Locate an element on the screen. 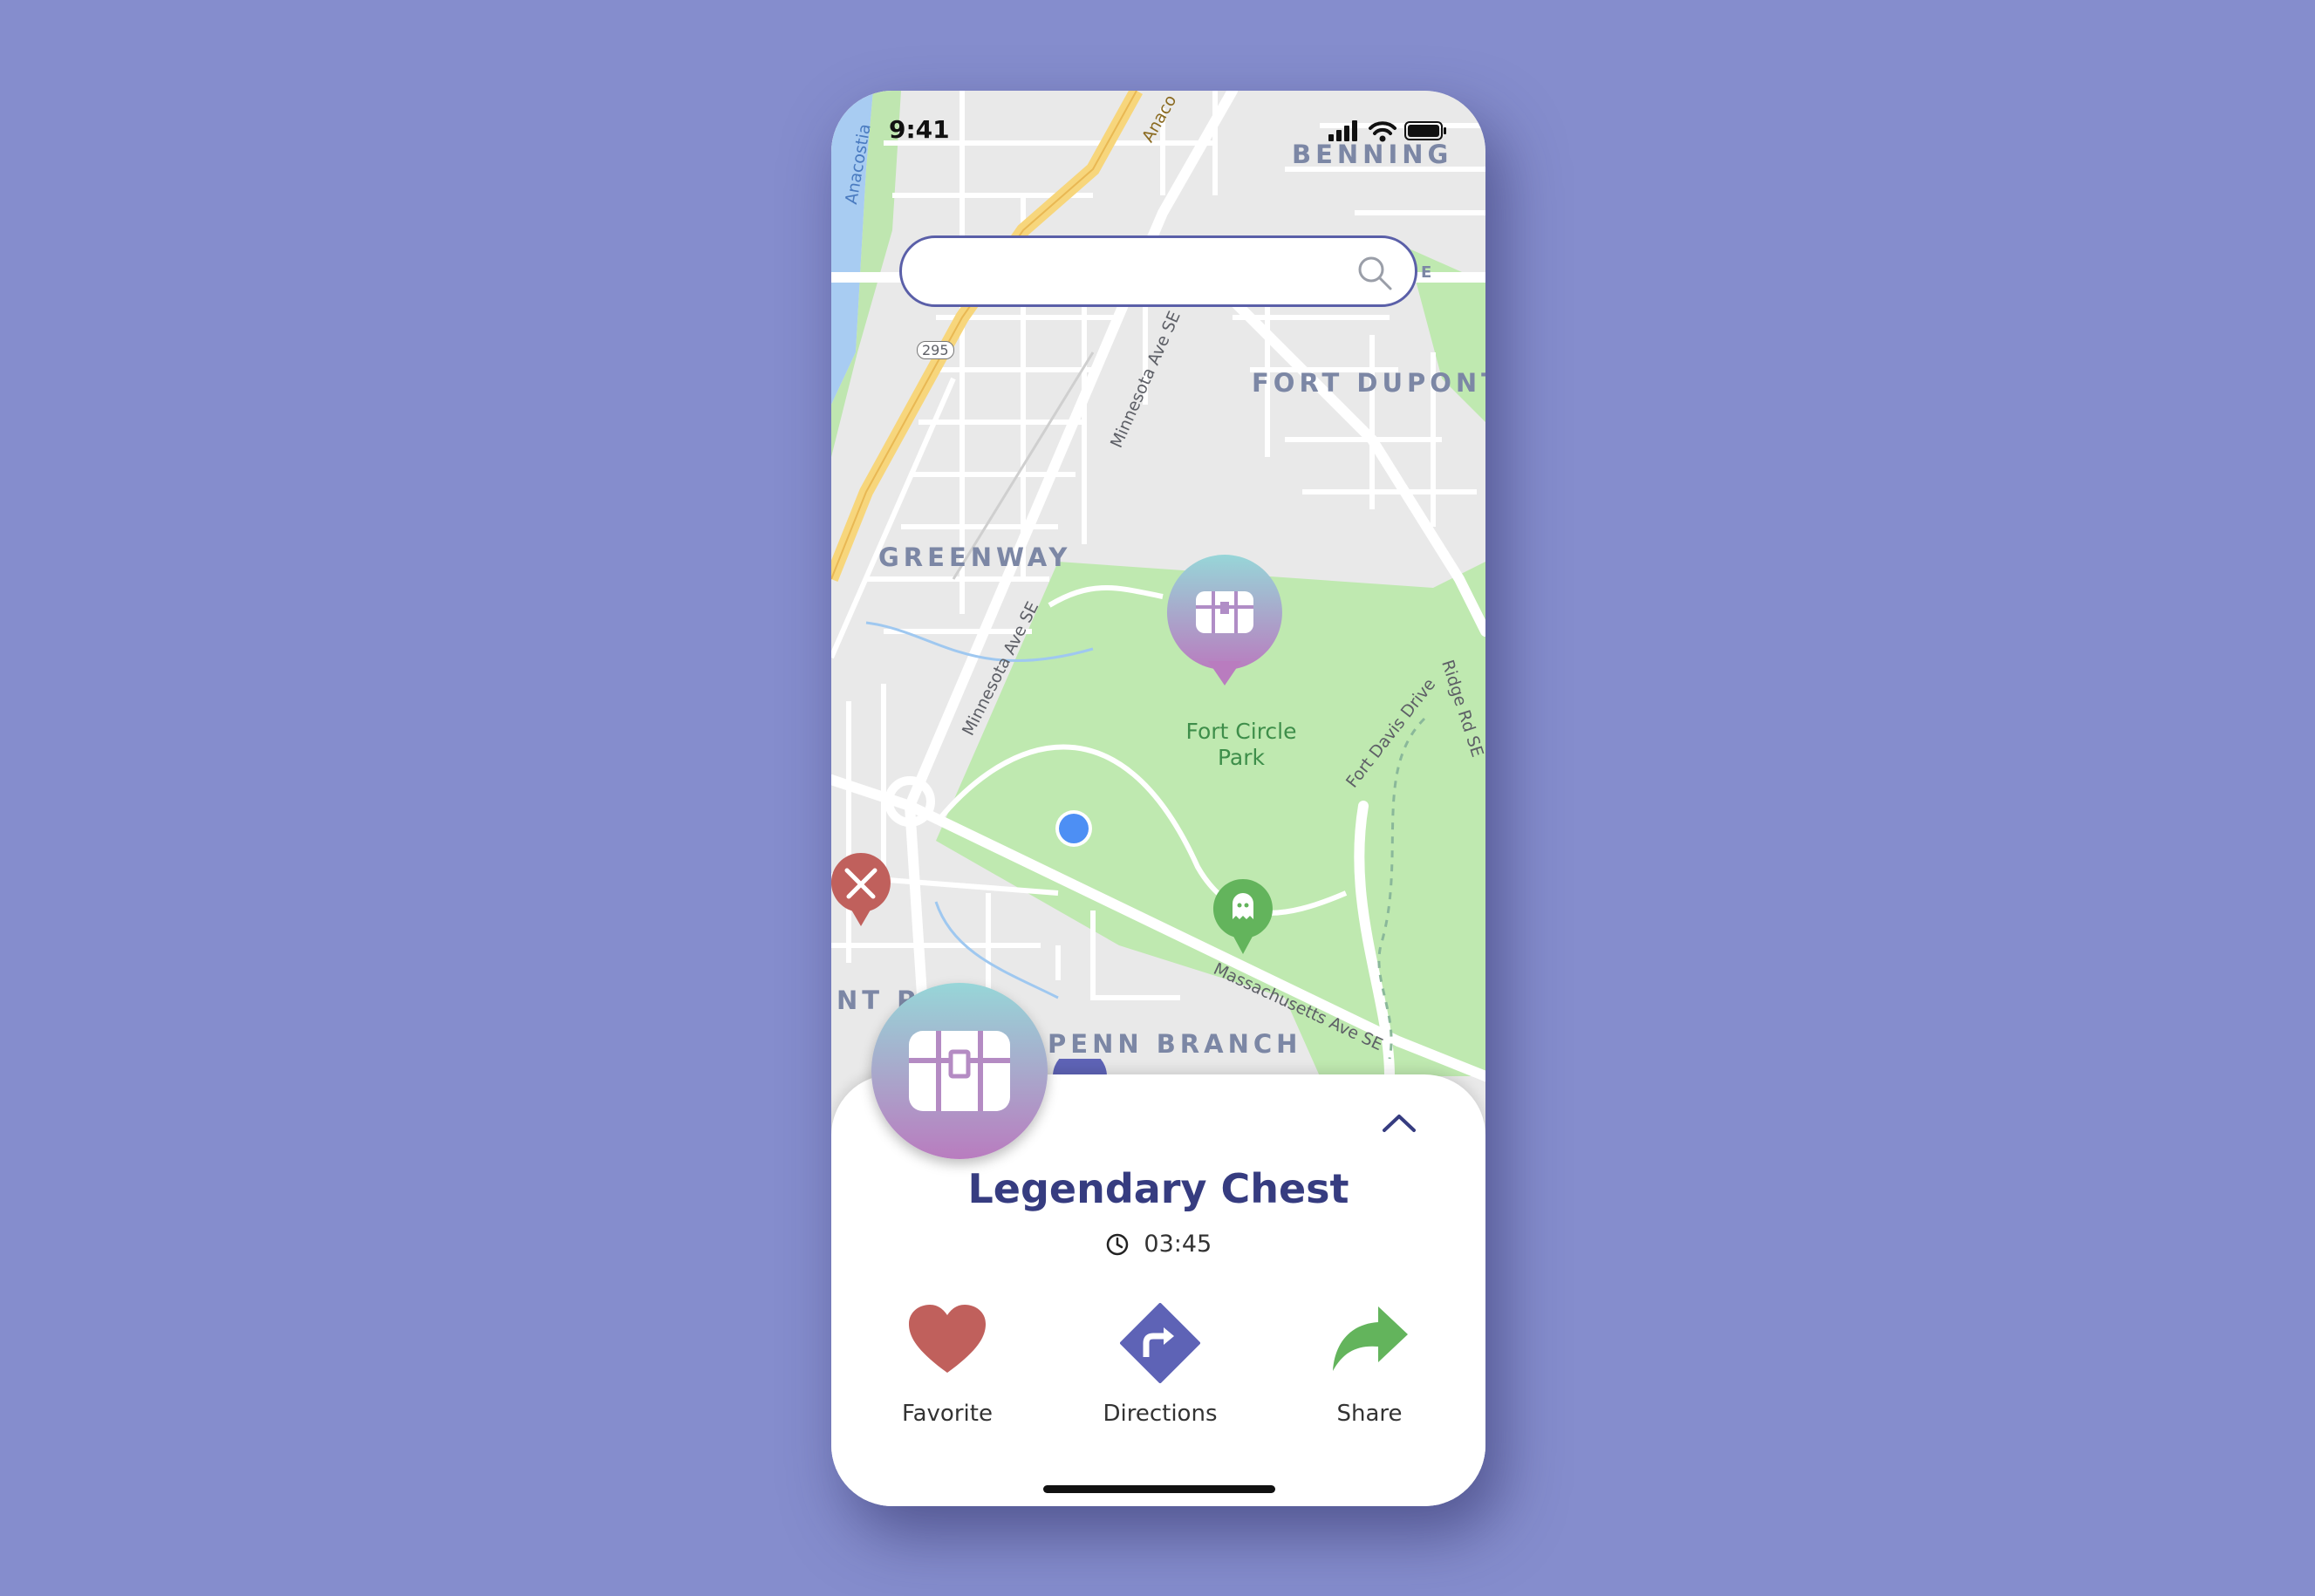  partial-marker is located at coordinates (1080, 1067).